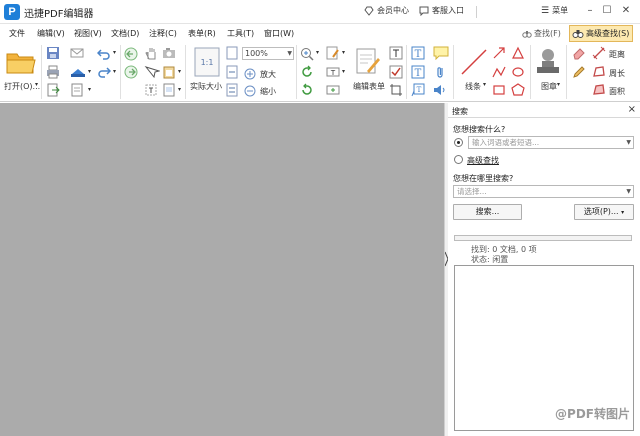  I want to click on stamp-icon, so click(548, 62).